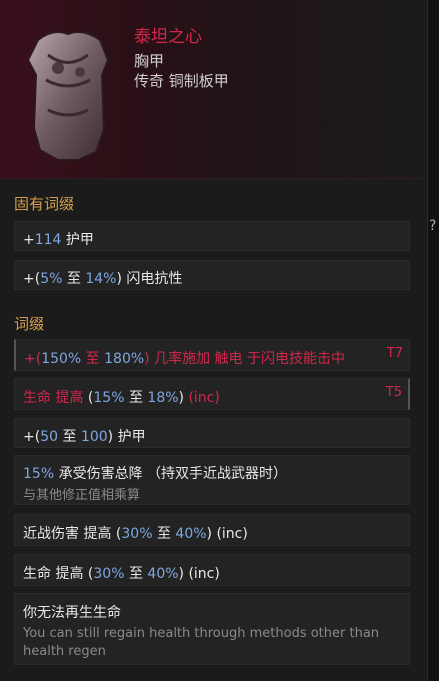 The height and width of the screenshot is (681, 439). What do you see at coordinates (67, 534) in the screenshot?
I see `mod-text: 近战伤害 提高` at bounding box center [67, 534].